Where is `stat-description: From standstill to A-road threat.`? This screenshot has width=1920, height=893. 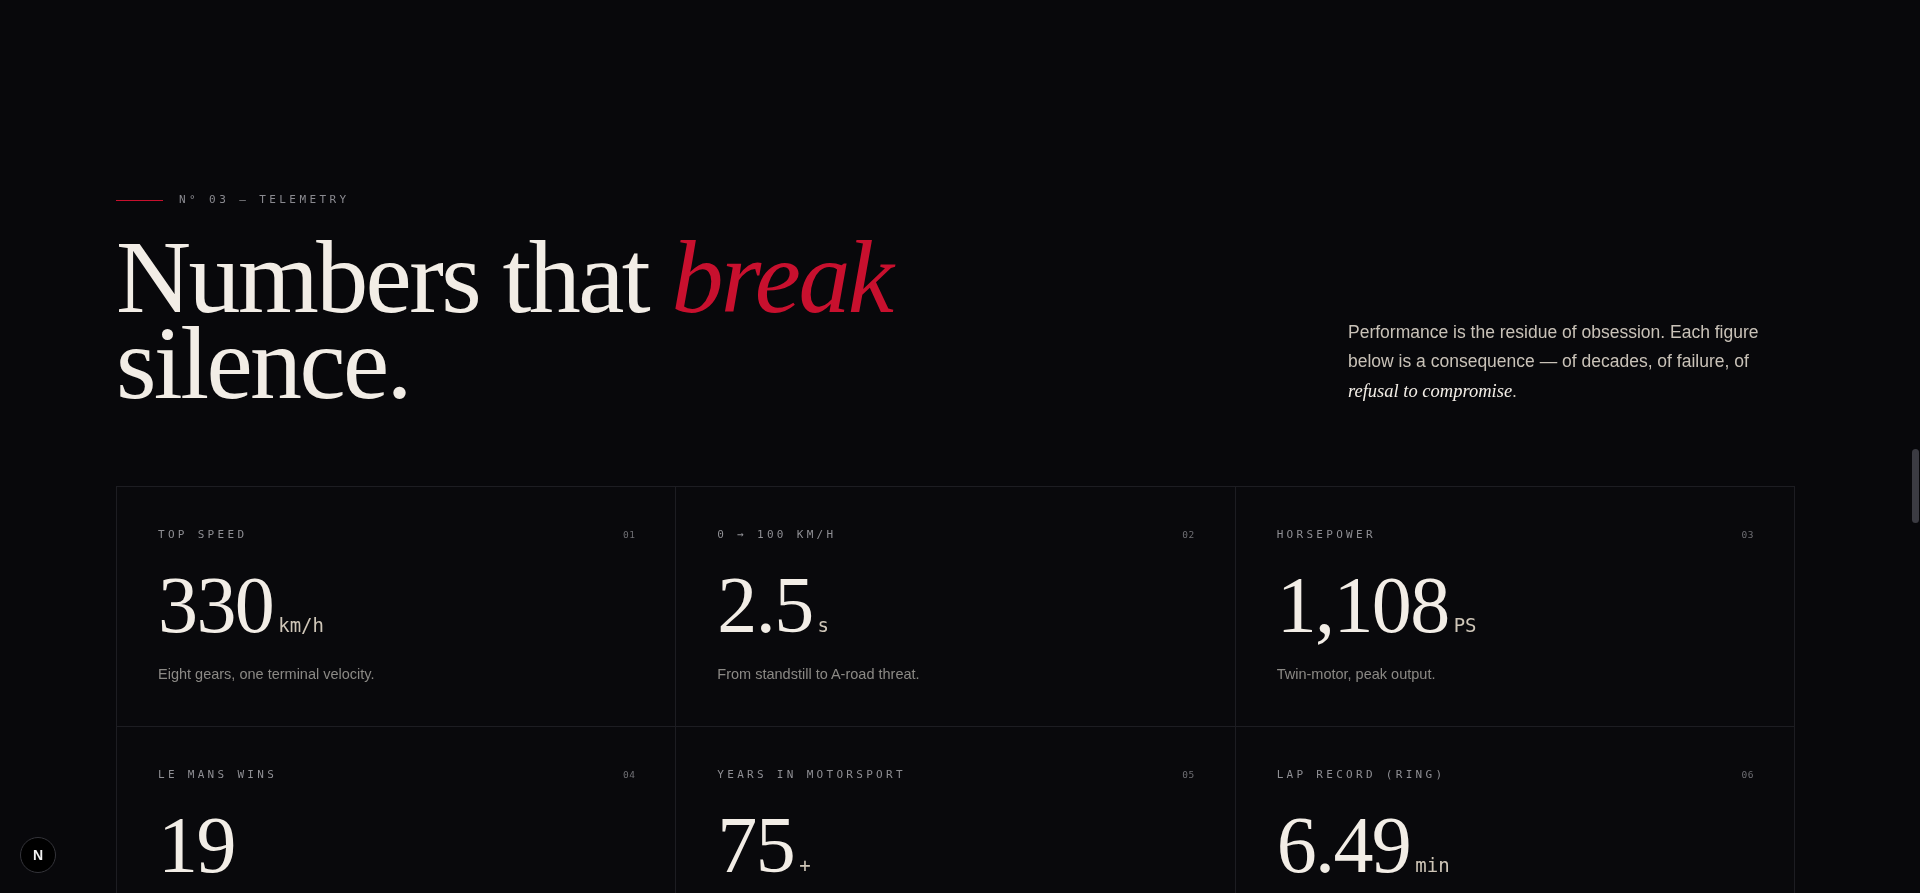 stat-description: From standstill to A-road threat. is located at coordinates (819, 674).